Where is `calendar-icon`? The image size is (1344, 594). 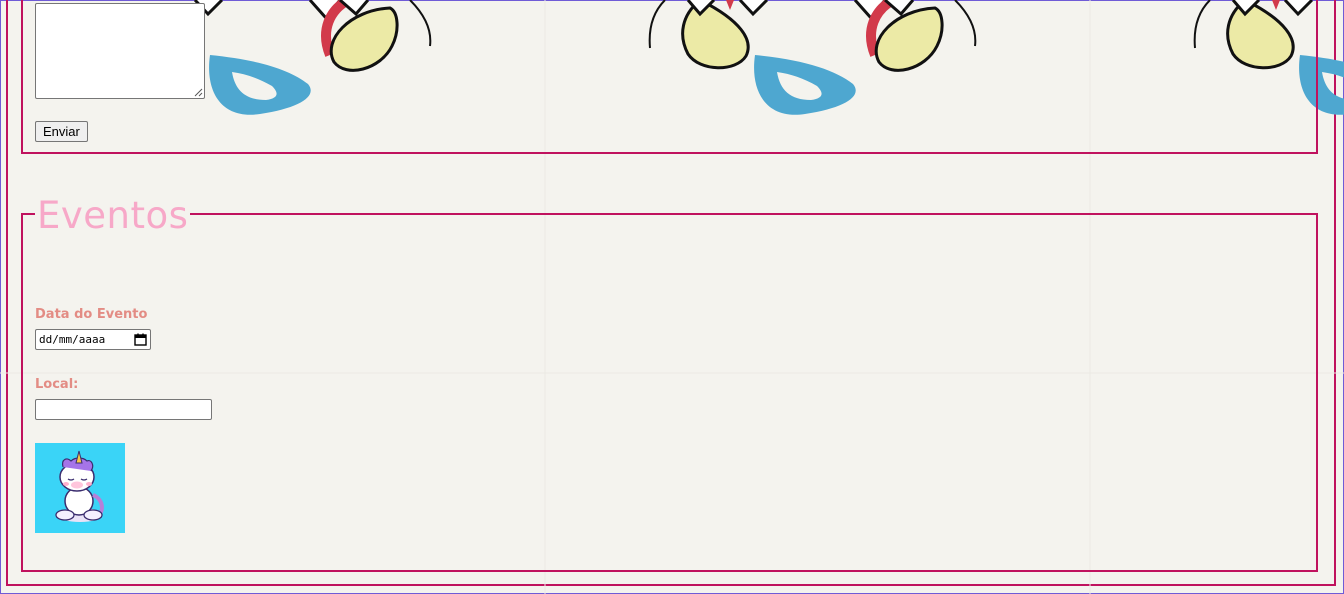 calendar-icon is located at coordinates (140, 339).